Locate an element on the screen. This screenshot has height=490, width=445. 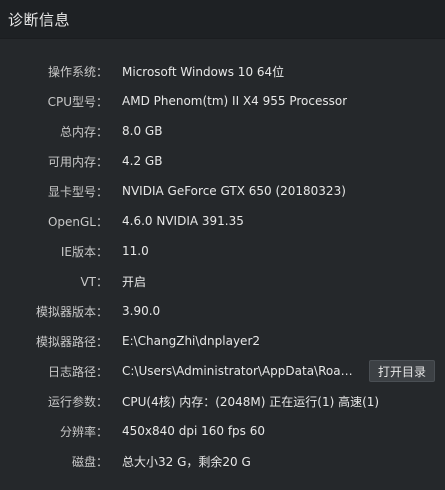
window-title: 诊断信息 is located at coordinates (39, 19).